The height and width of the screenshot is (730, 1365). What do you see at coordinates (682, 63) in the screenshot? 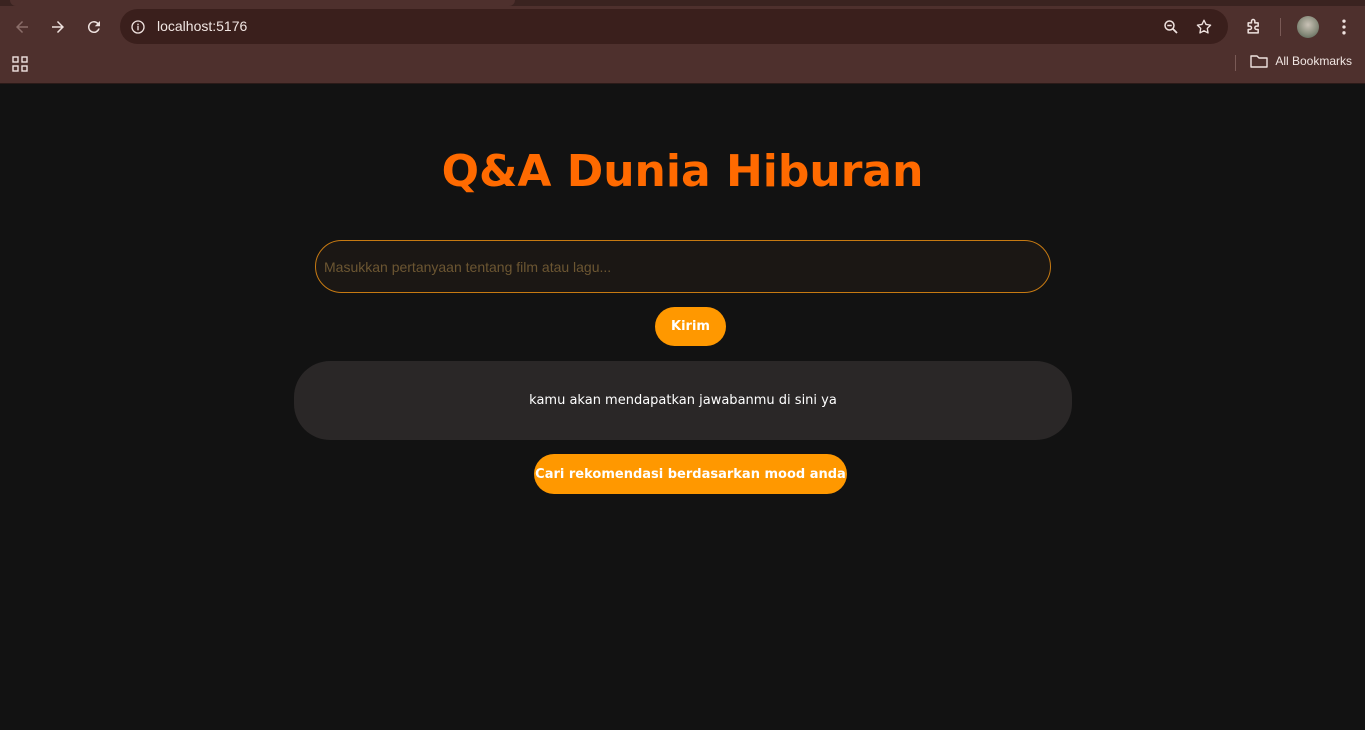
I see `bookmarks-bar: All Bookmarks` at bounding box center [682, 63].